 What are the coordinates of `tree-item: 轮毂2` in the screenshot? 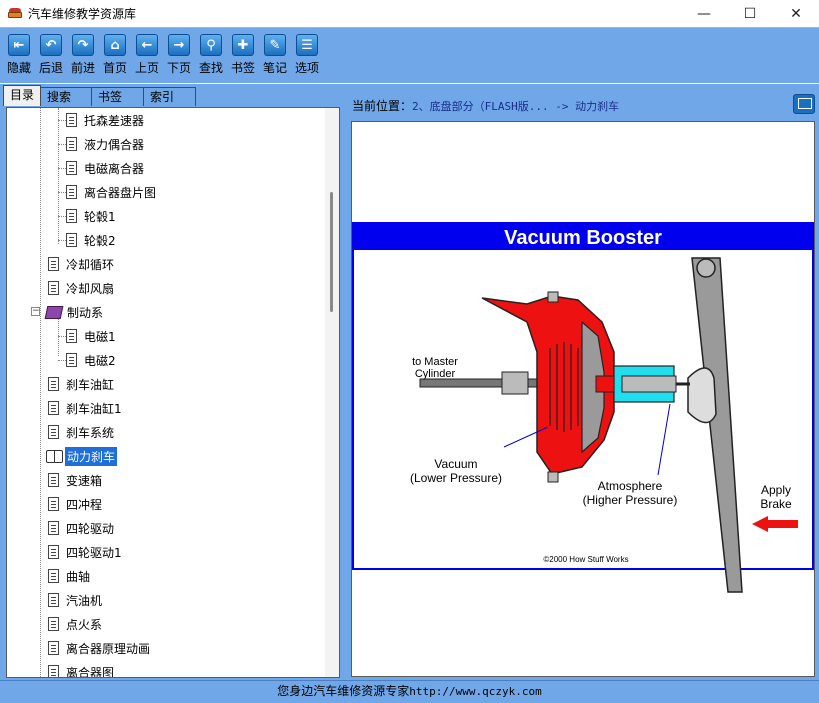 It's located at (91, 240).